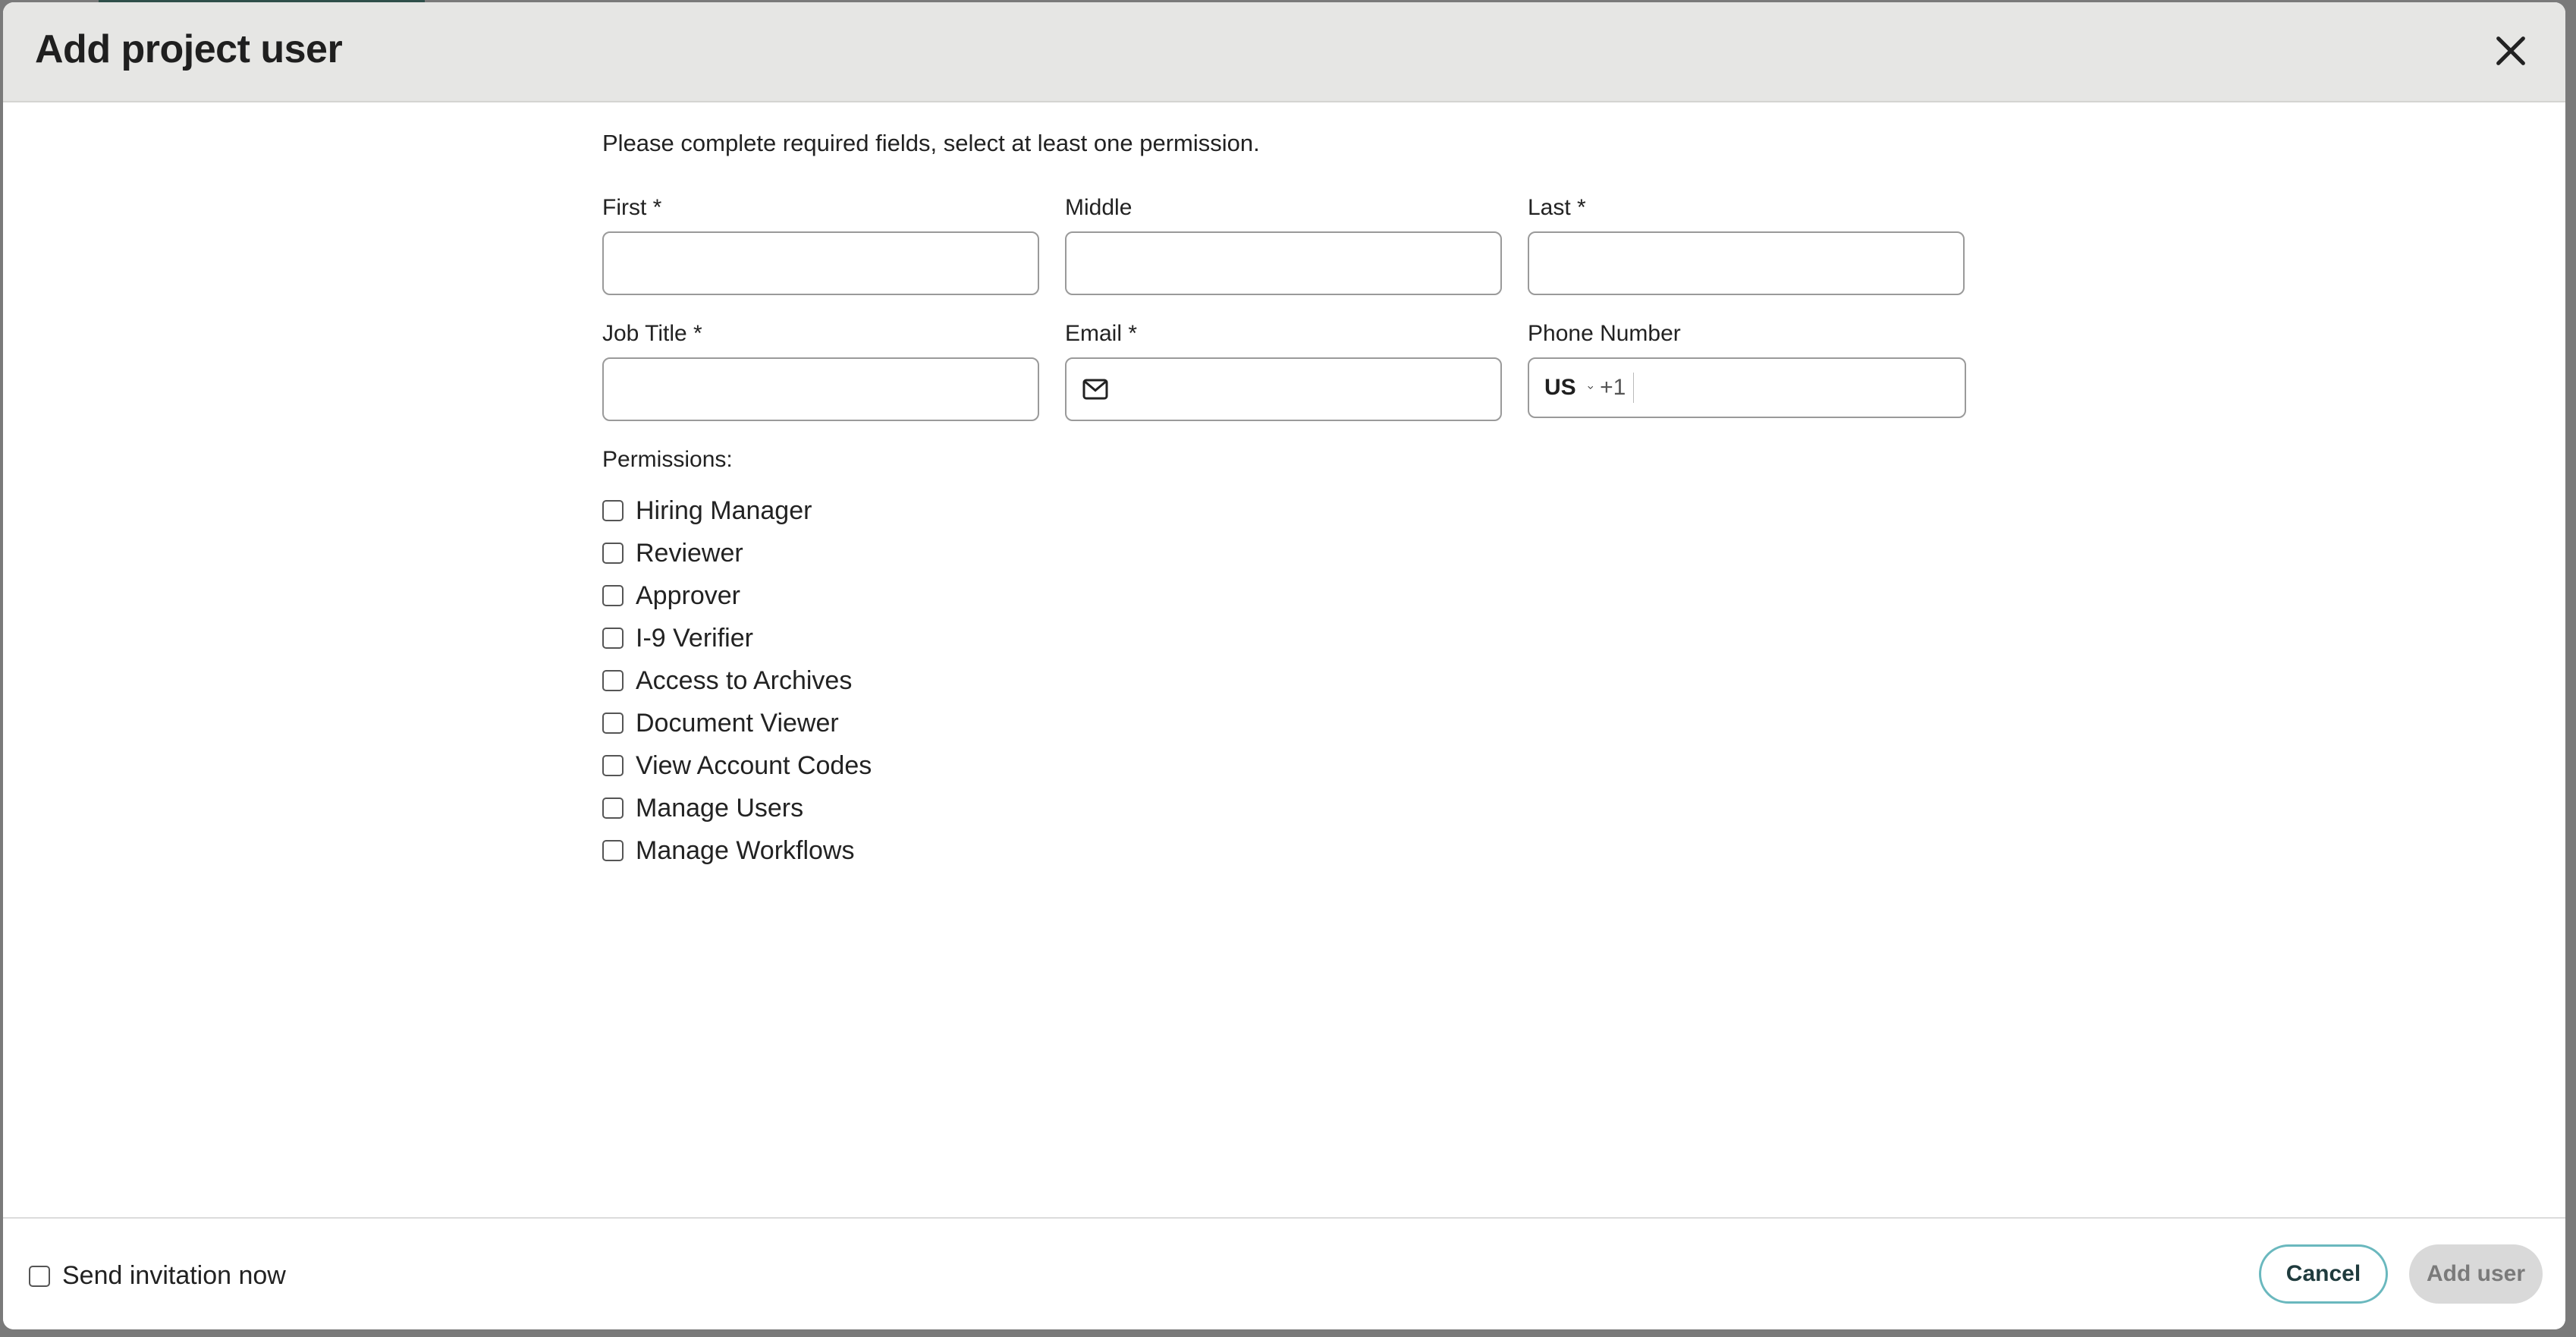  I want to click on permission-access-to-archives: Access to Archives, so click(1296, 680).